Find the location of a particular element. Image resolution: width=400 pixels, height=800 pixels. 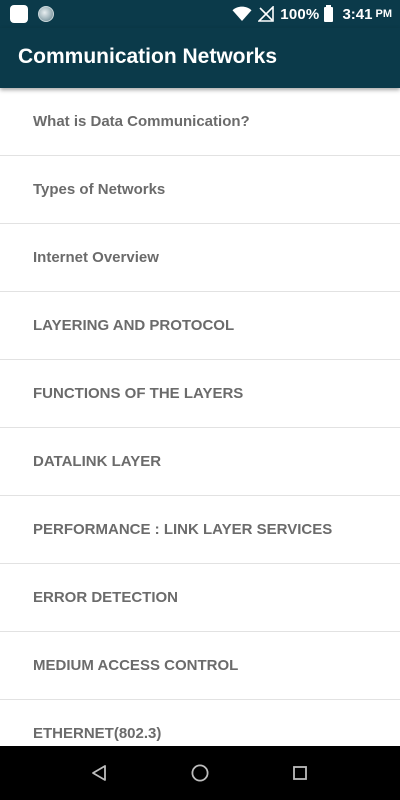

list-item-label: PERFORMANCE : LINK LAYER SERVICES is located at coordinates (183, 529).